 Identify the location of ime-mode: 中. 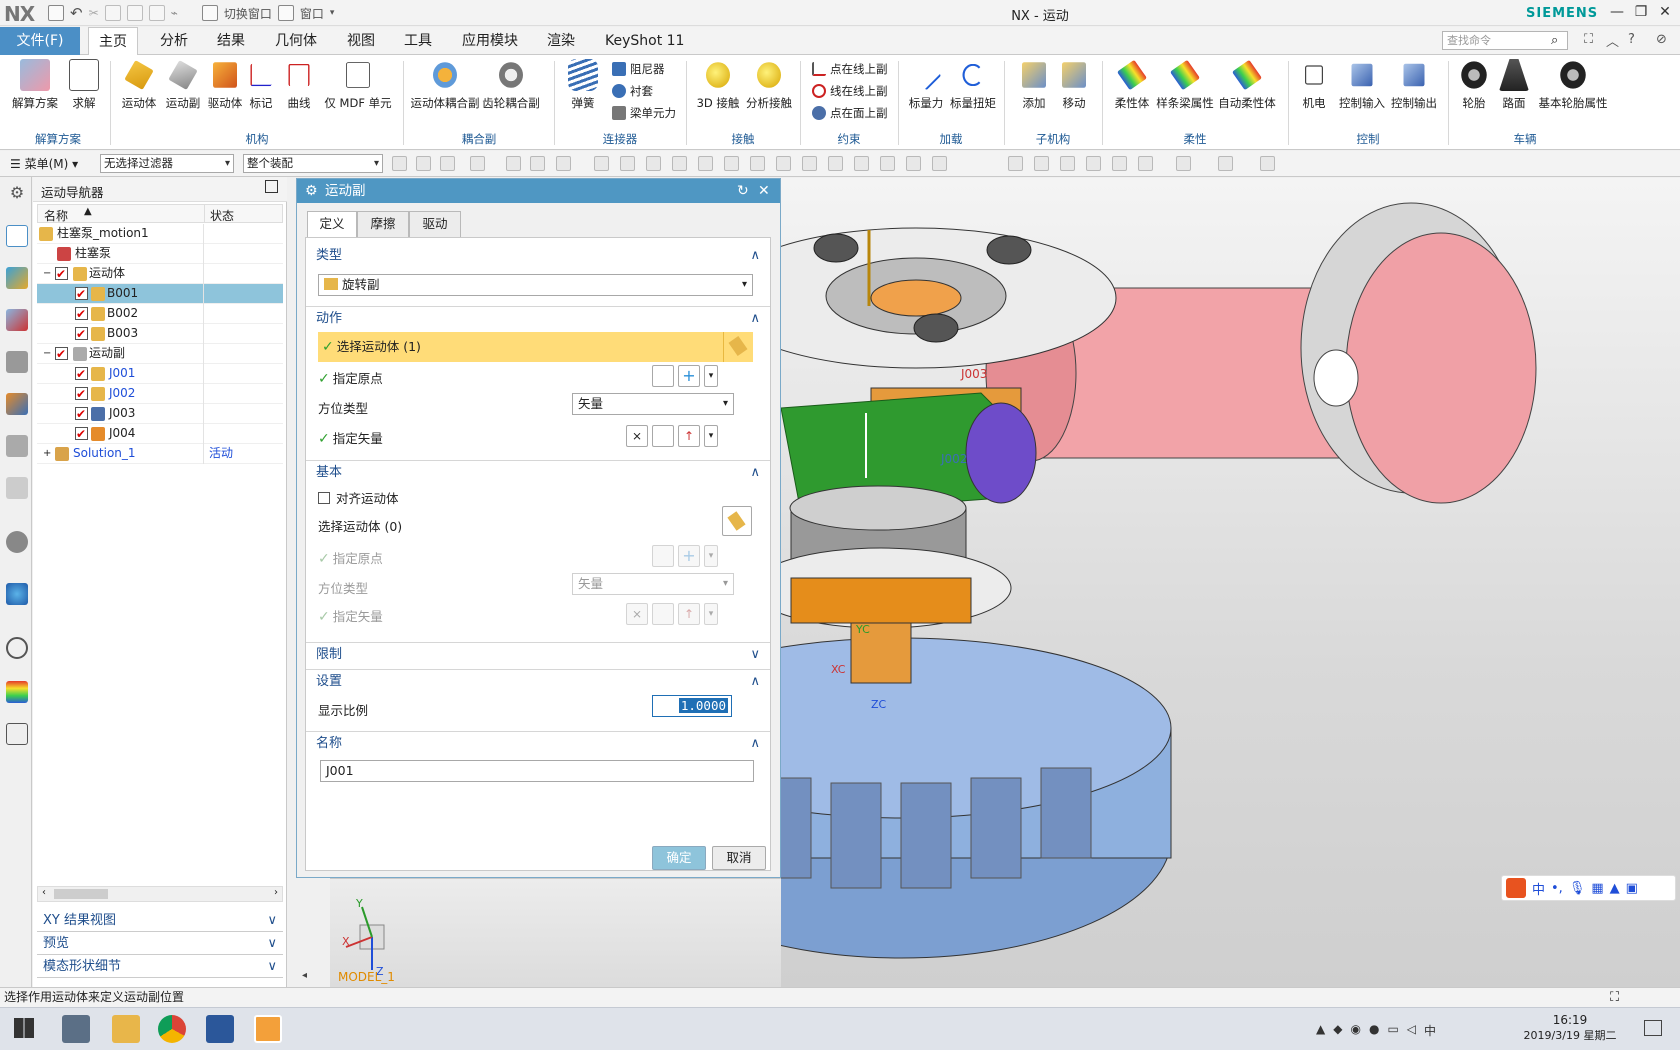
(1538, 888).